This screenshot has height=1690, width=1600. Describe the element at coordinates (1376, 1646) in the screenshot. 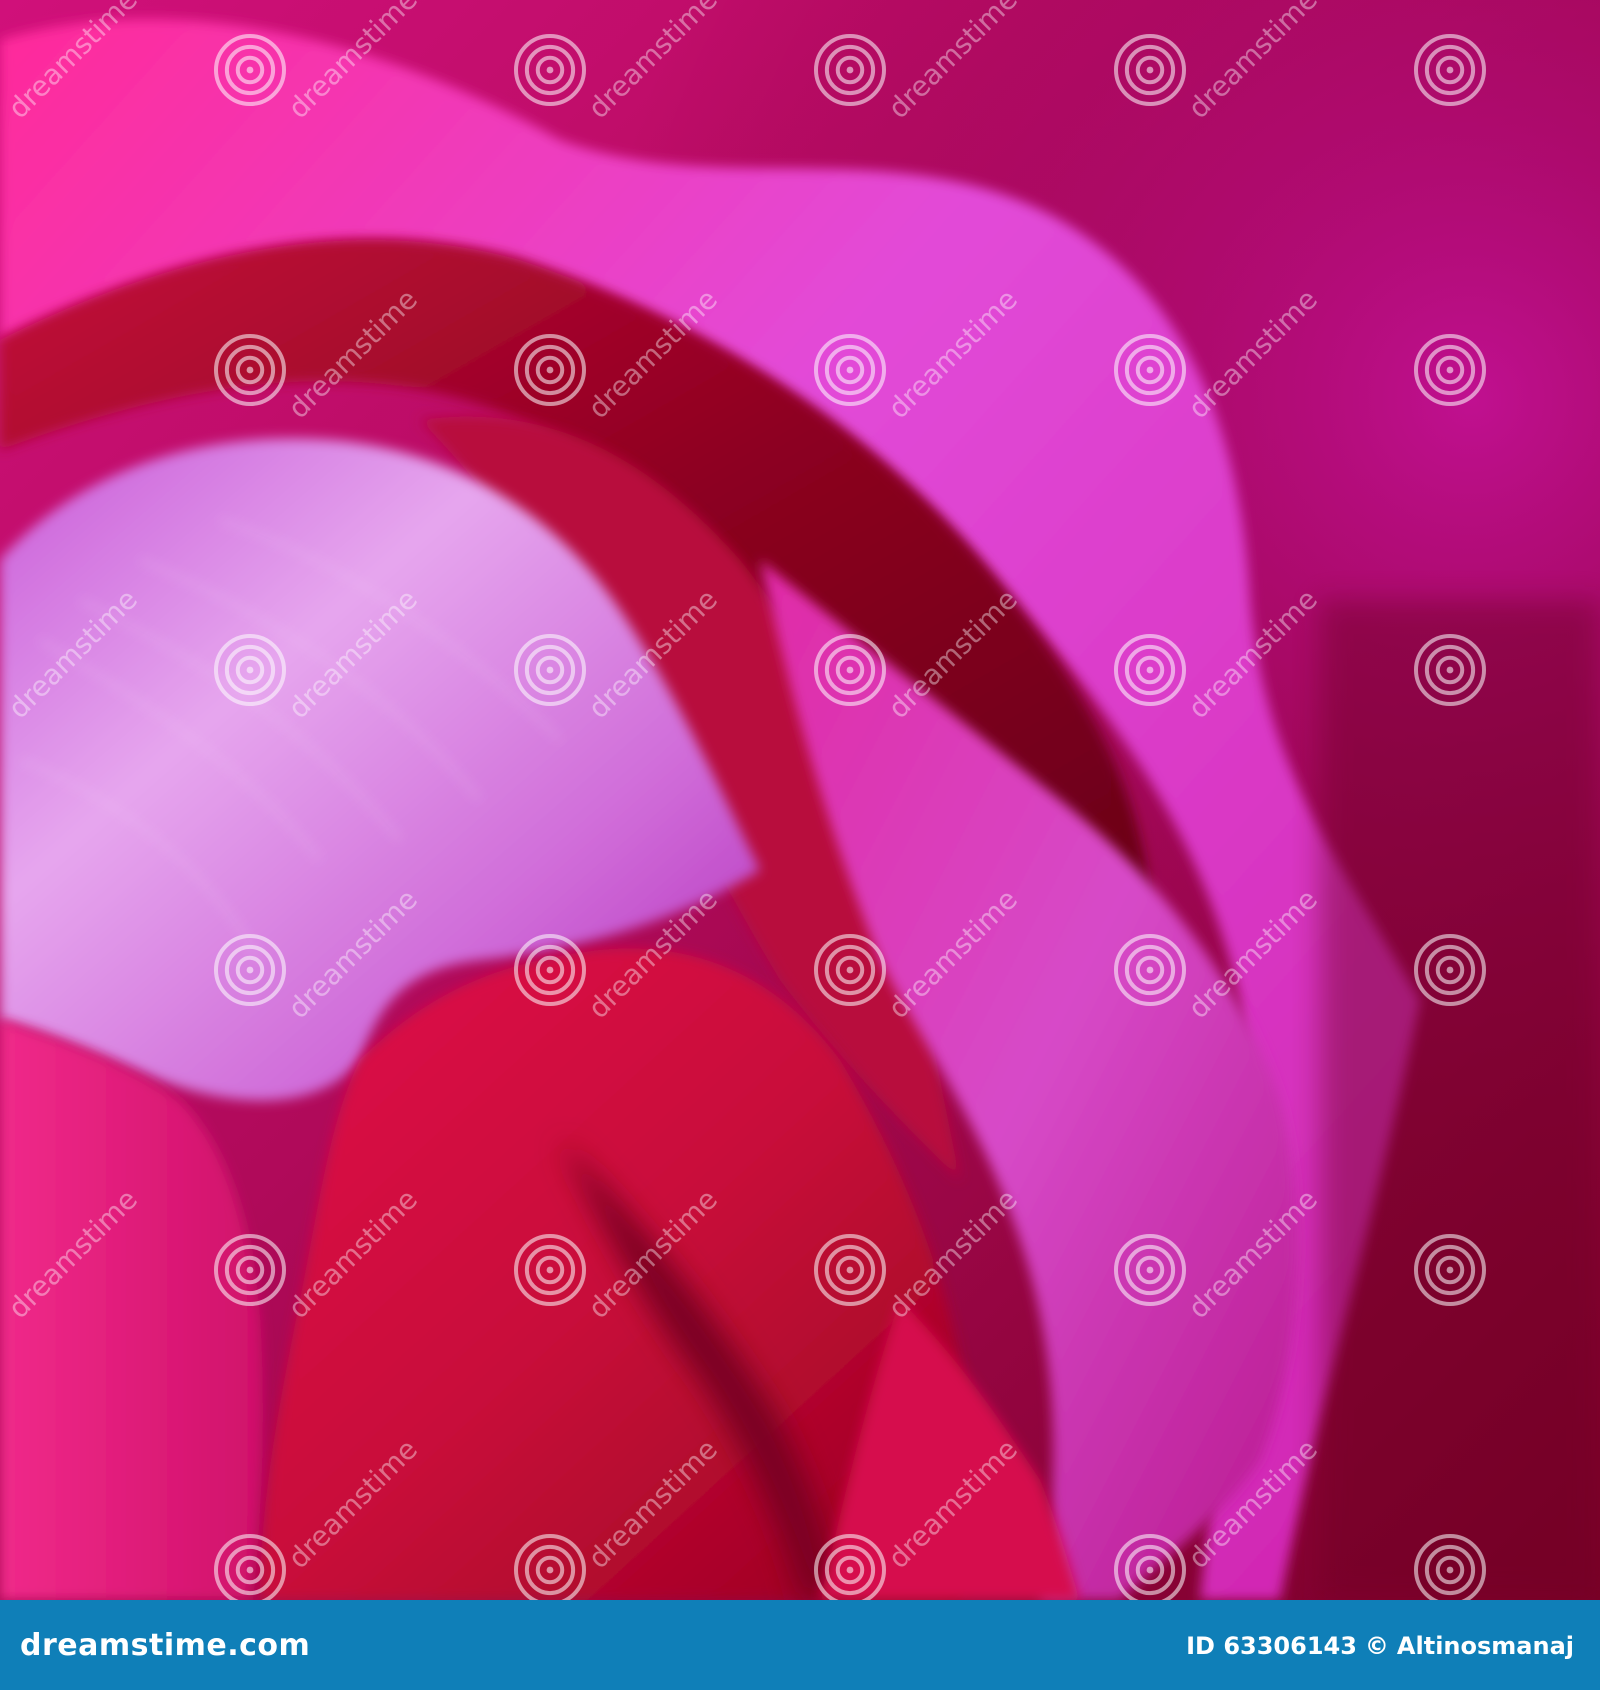

I see `copyright-symbol: ©` at that location.